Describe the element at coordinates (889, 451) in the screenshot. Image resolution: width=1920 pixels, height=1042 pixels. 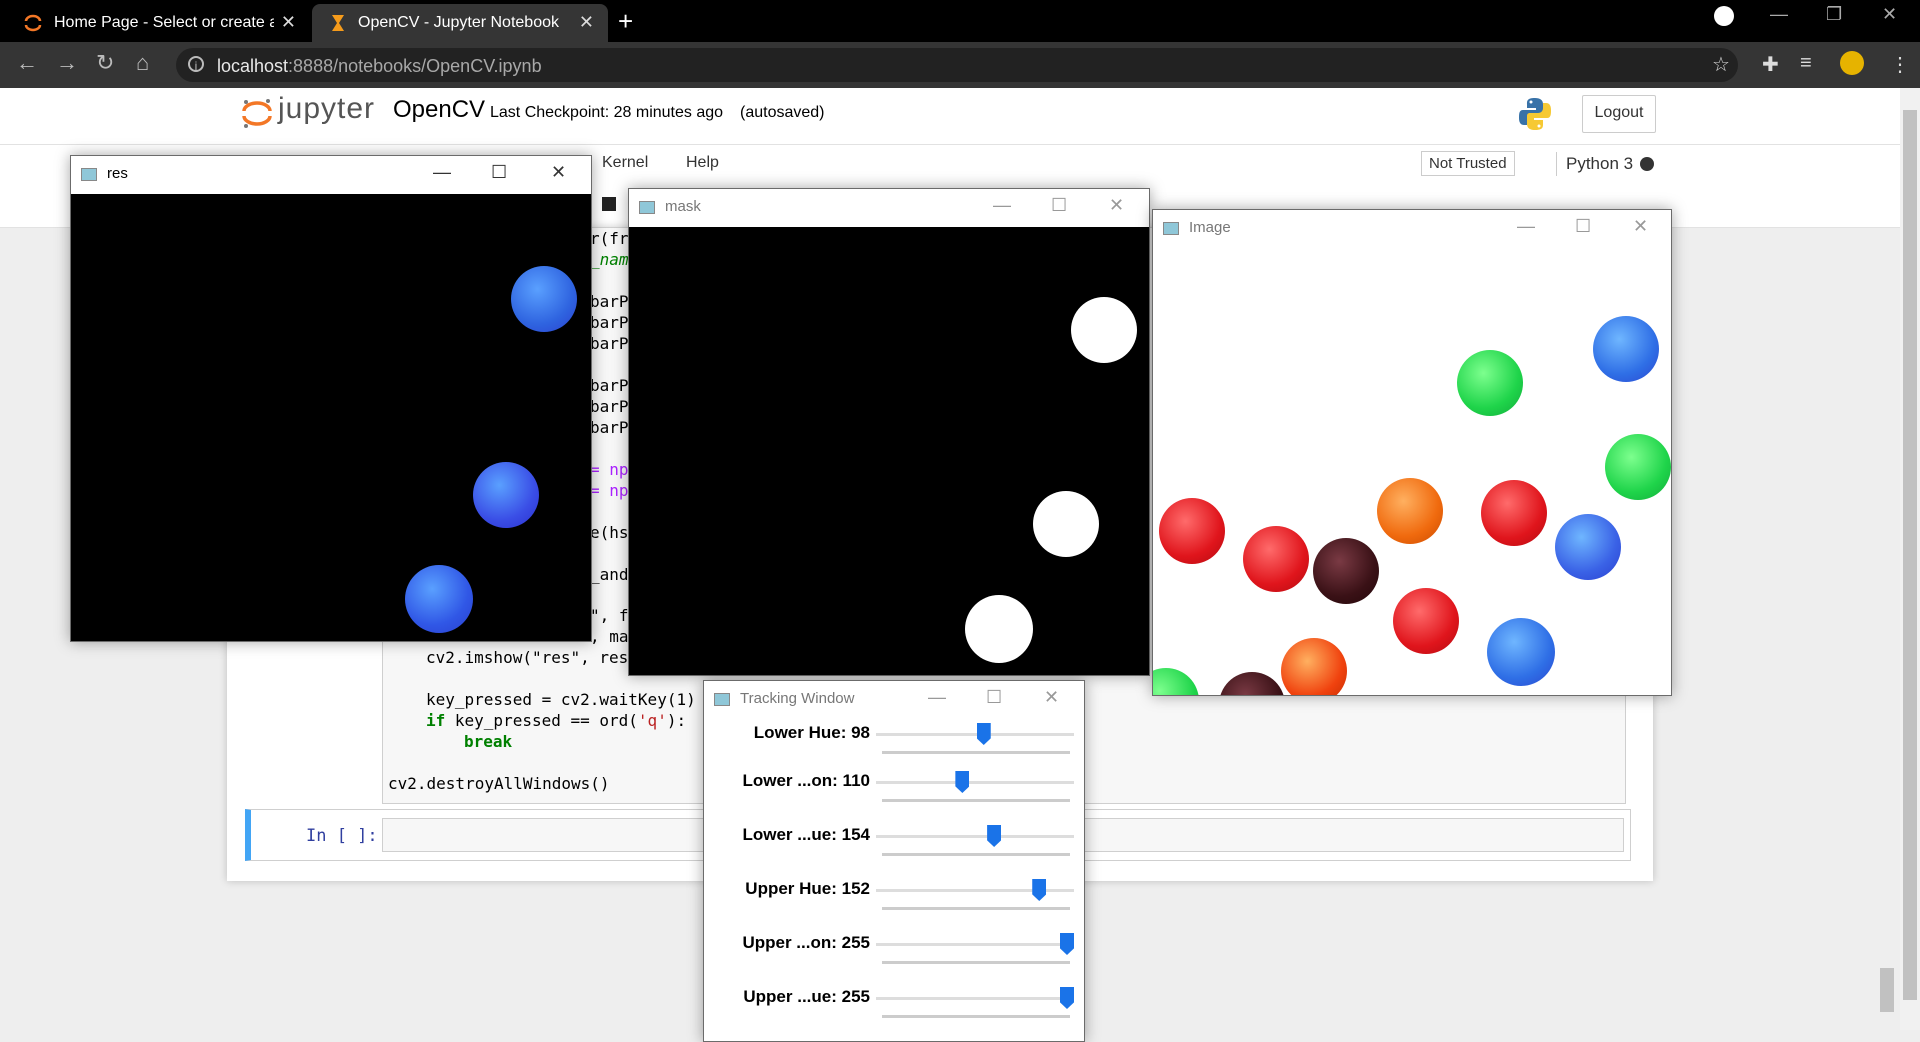
I see `mask-image` at that location.